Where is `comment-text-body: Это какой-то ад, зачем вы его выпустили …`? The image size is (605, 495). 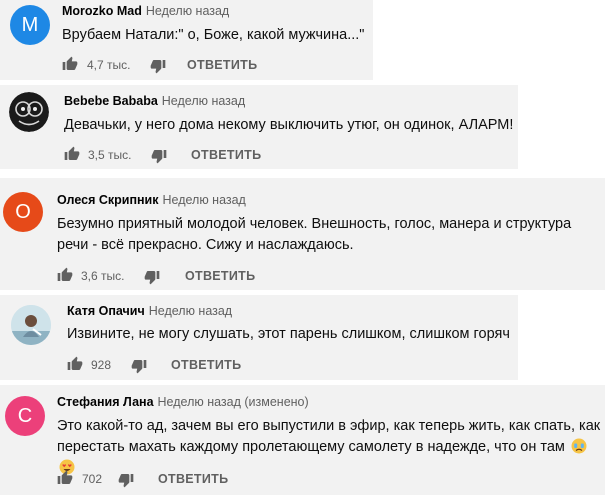 comment-text-body: Это какой-то ад, зачем вы его выпустили … is located at coordinates (329, 436).